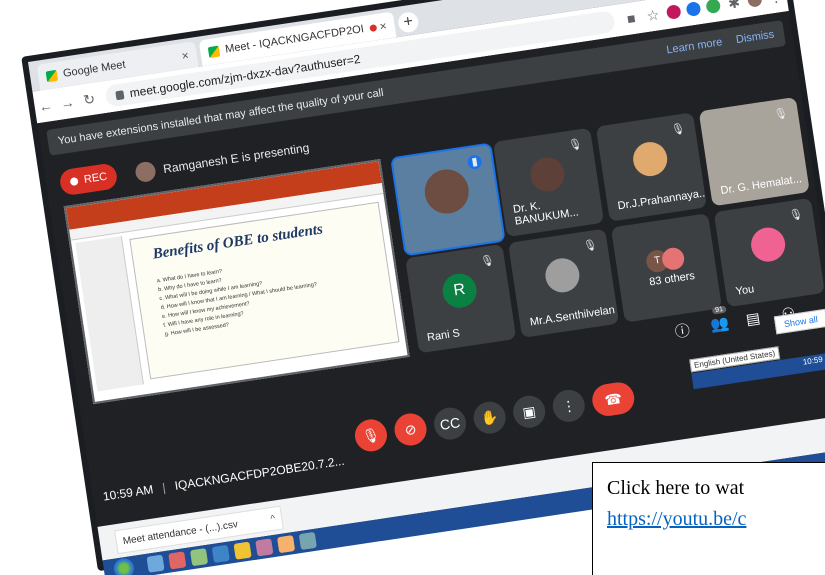  What do you see at coordinates (529, 411) in the screenshot?
I see `present-button: ▣` at bounding box center [529, 411].